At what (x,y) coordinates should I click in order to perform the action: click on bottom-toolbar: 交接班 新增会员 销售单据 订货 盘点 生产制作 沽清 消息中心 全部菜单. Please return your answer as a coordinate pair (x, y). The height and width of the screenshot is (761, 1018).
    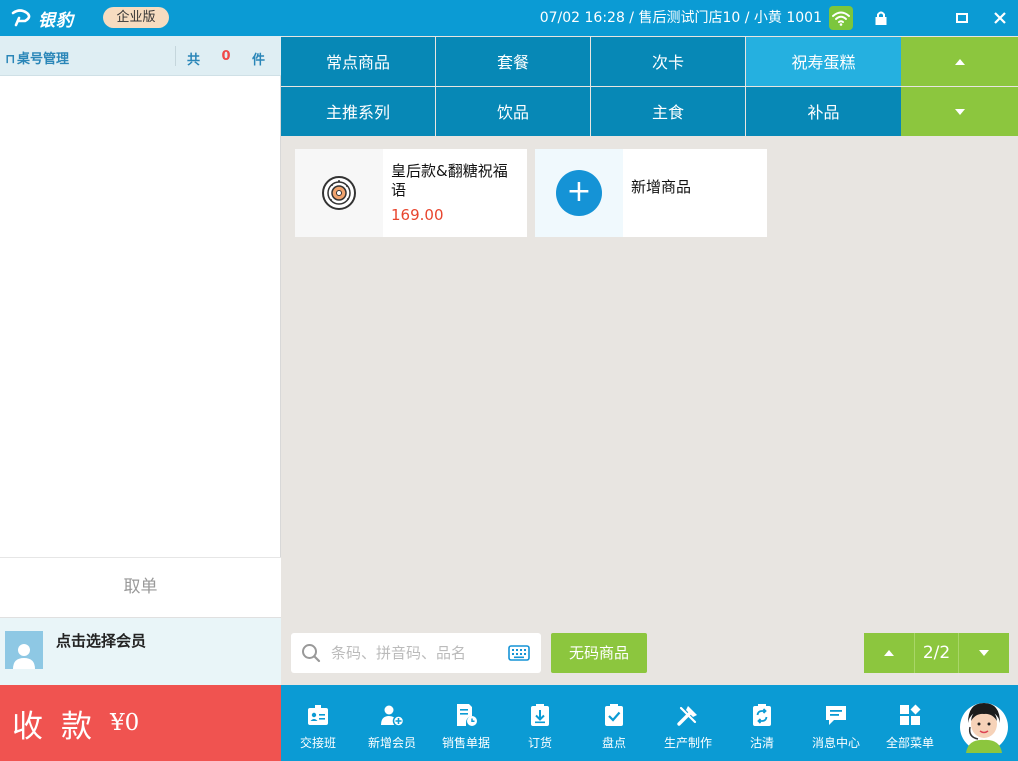
    Looking at the image, I should click on (649, 723).